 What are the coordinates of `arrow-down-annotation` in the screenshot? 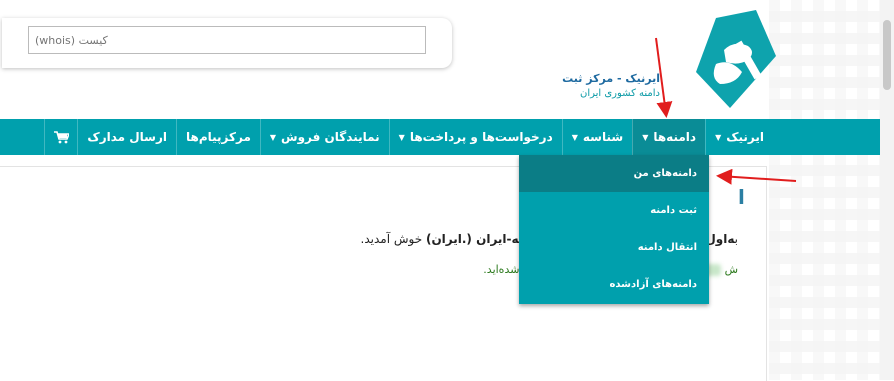 It's located at (664, 77).